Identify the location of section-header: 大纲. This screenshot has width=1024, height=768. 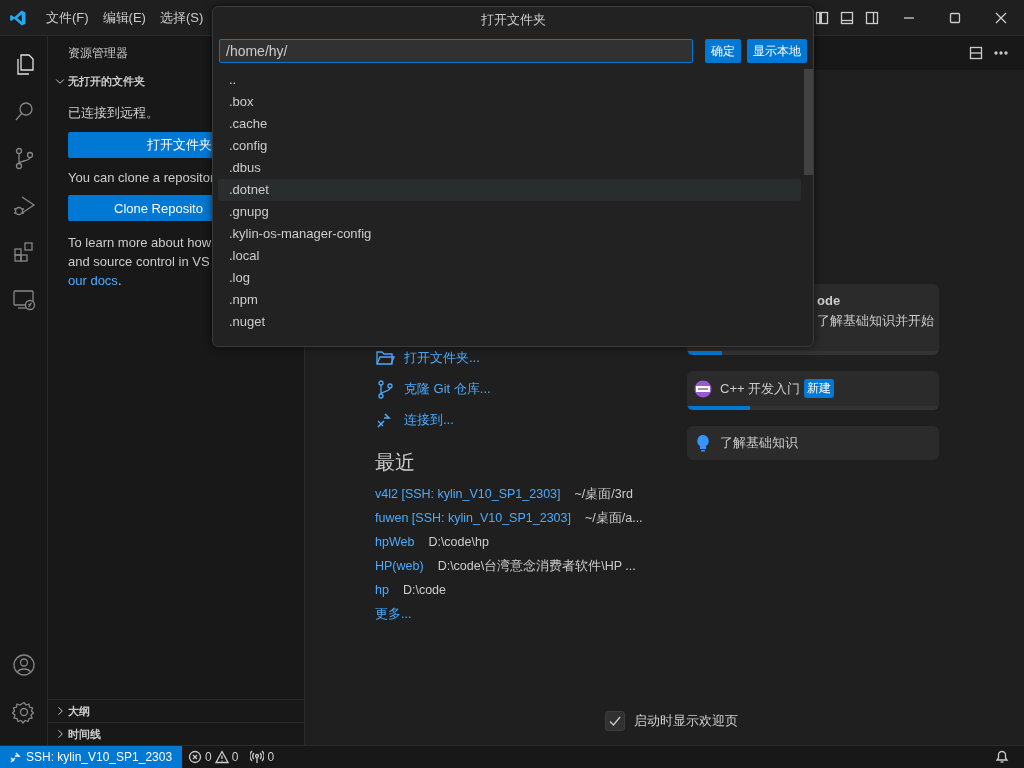
(176, 710).